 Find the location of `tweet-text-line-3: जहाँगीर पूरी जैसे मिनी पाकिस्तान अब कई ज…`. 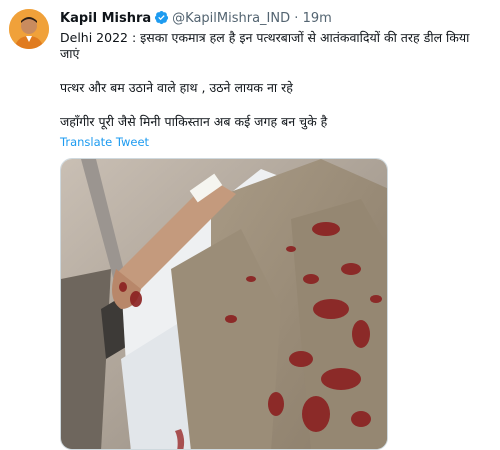

tweet-text-line-3: जहाँगीर पूरी जैसे मिनी पाकिस्तान अब कई ज… is located at coordinates (194, 121).